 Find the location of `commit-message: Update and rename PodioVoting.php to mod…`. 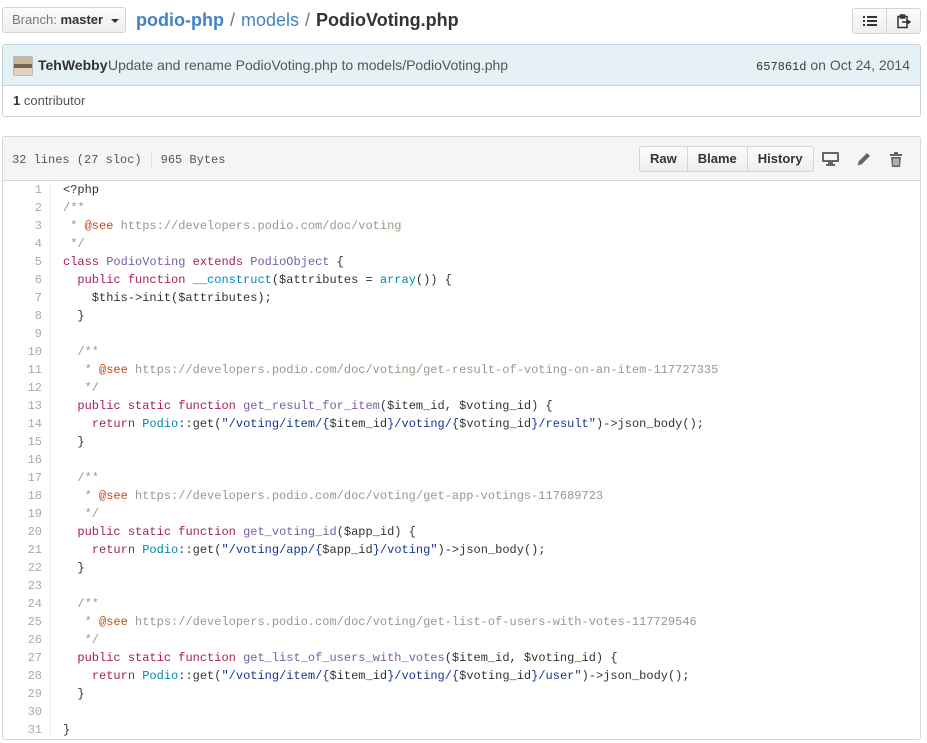

commit-message: Update and rename PodioVoting.php to mod… is located at coordinates (308, 65).